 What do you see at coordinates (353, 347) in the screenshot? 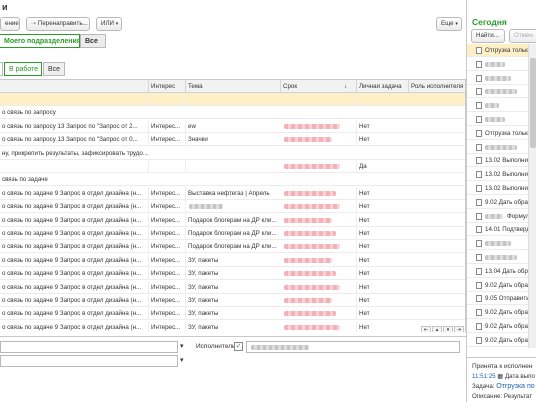
I see `executor-field` at bounding box center [353, 347].